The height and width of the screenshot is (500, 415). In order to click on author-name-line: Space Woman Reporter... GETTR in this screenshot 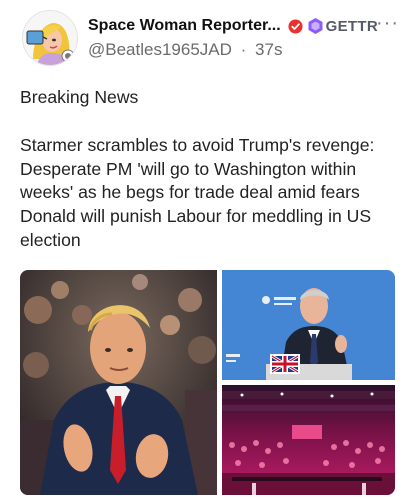, I will do `click(233, 26)`.